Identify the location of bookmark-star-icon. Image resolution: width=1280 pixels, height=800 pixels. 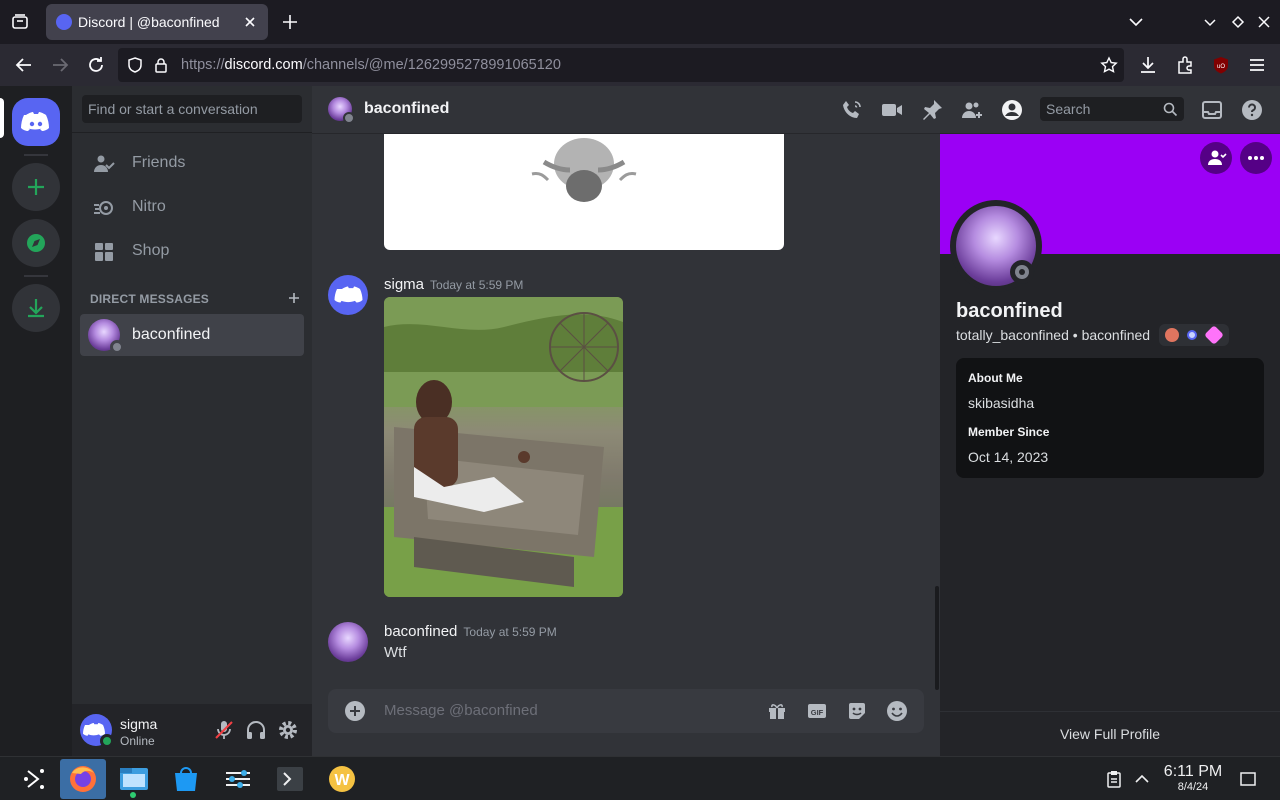
(1109, 65).